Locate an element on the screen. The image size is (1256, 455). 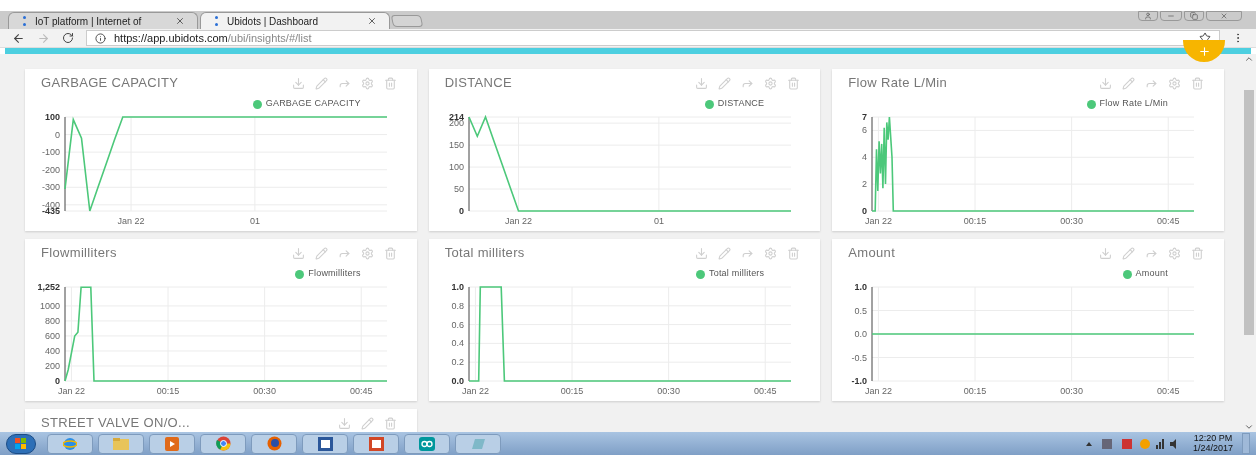
scroll-down-icon is located at coordinates (1249, 427).